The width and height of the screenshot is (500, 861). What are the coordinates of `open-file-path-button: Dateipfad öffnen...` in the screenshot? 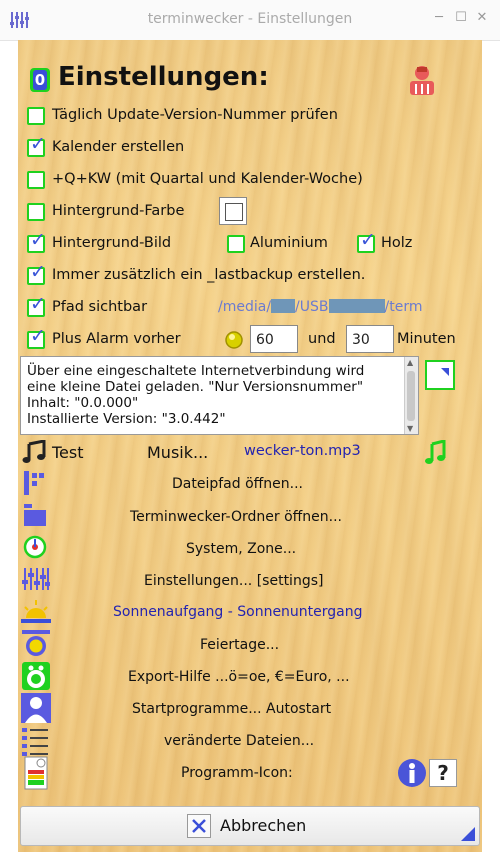 It's located at (237, 484).